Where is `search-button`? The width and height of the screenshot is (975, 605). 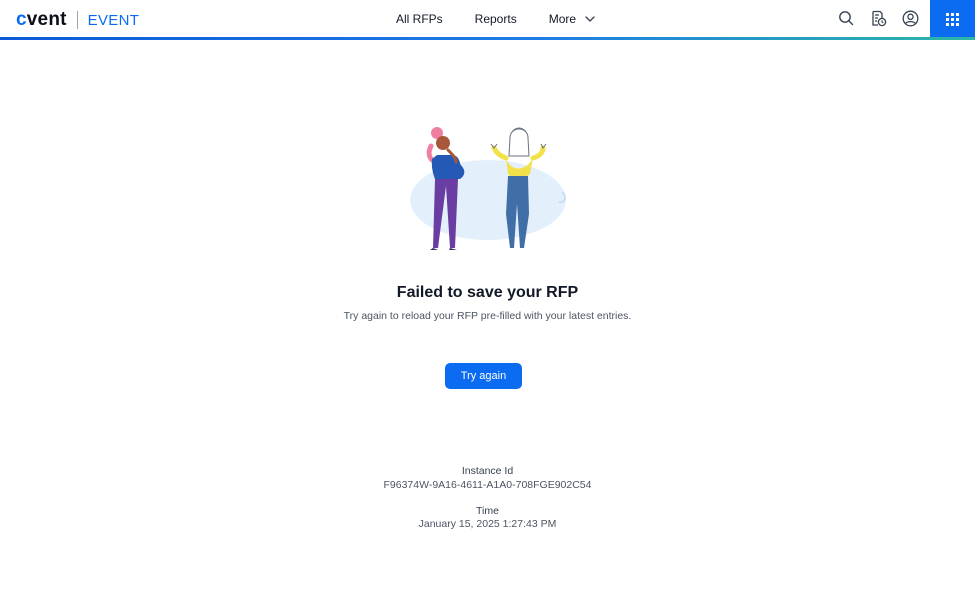
search-button is located at coordinates (846, 18).